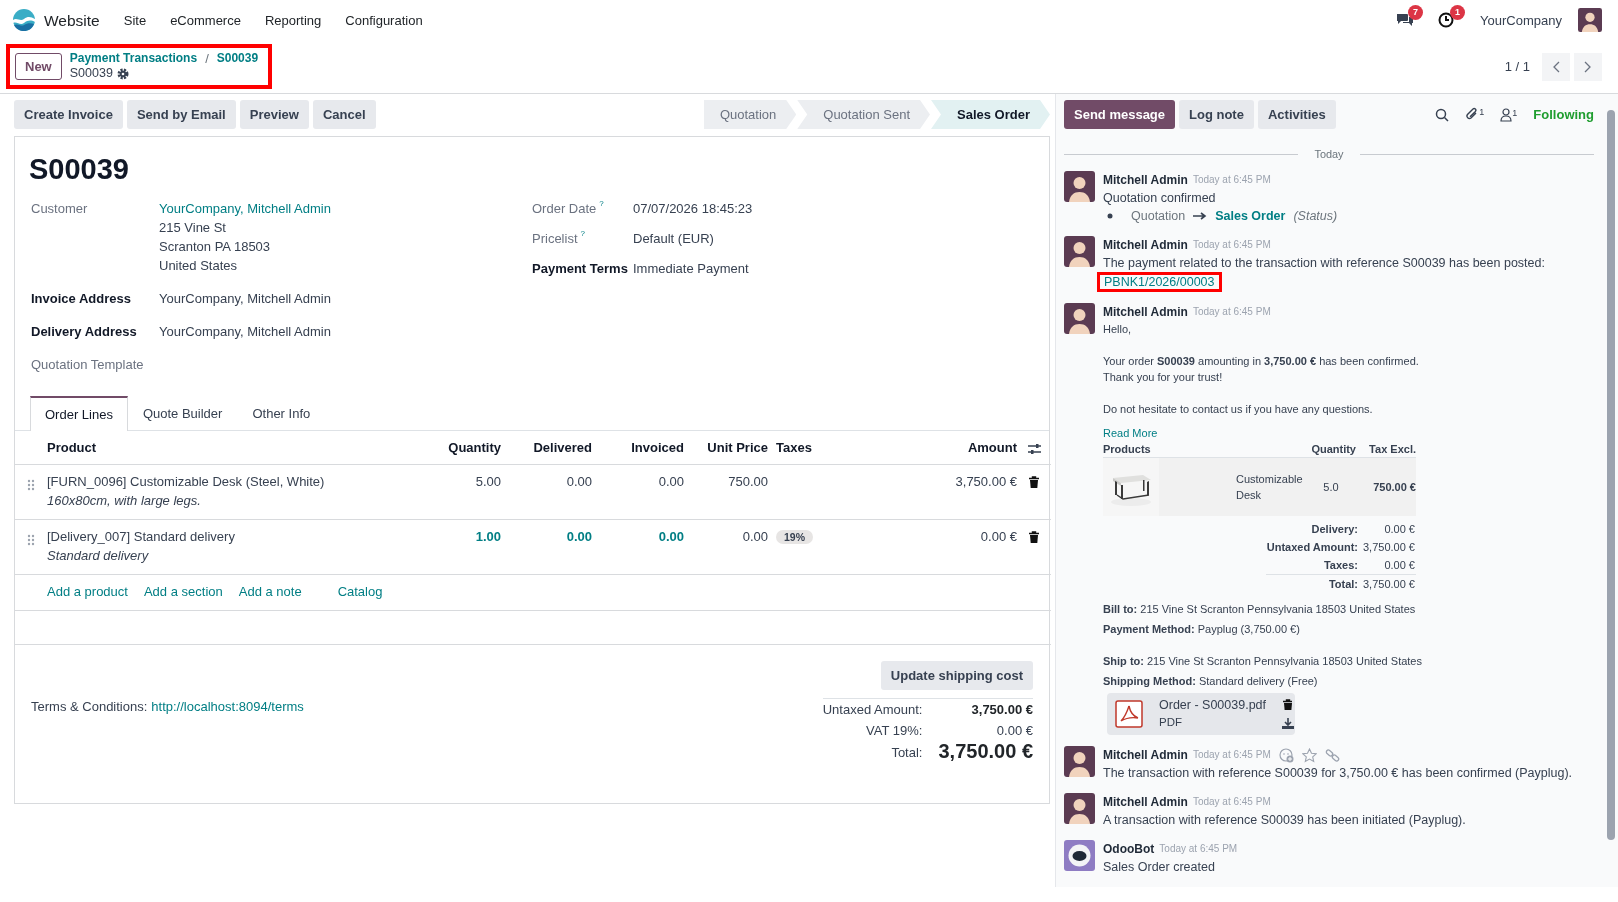  Describe the element at coordinates (863, 114) in the screenshot. I see `status-step: Quotation Sent` at that location.